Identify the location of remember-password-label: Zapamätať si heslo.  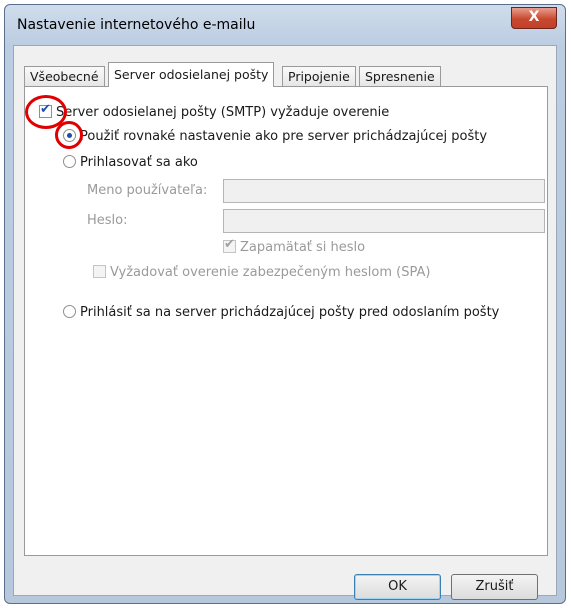
(303, 247).